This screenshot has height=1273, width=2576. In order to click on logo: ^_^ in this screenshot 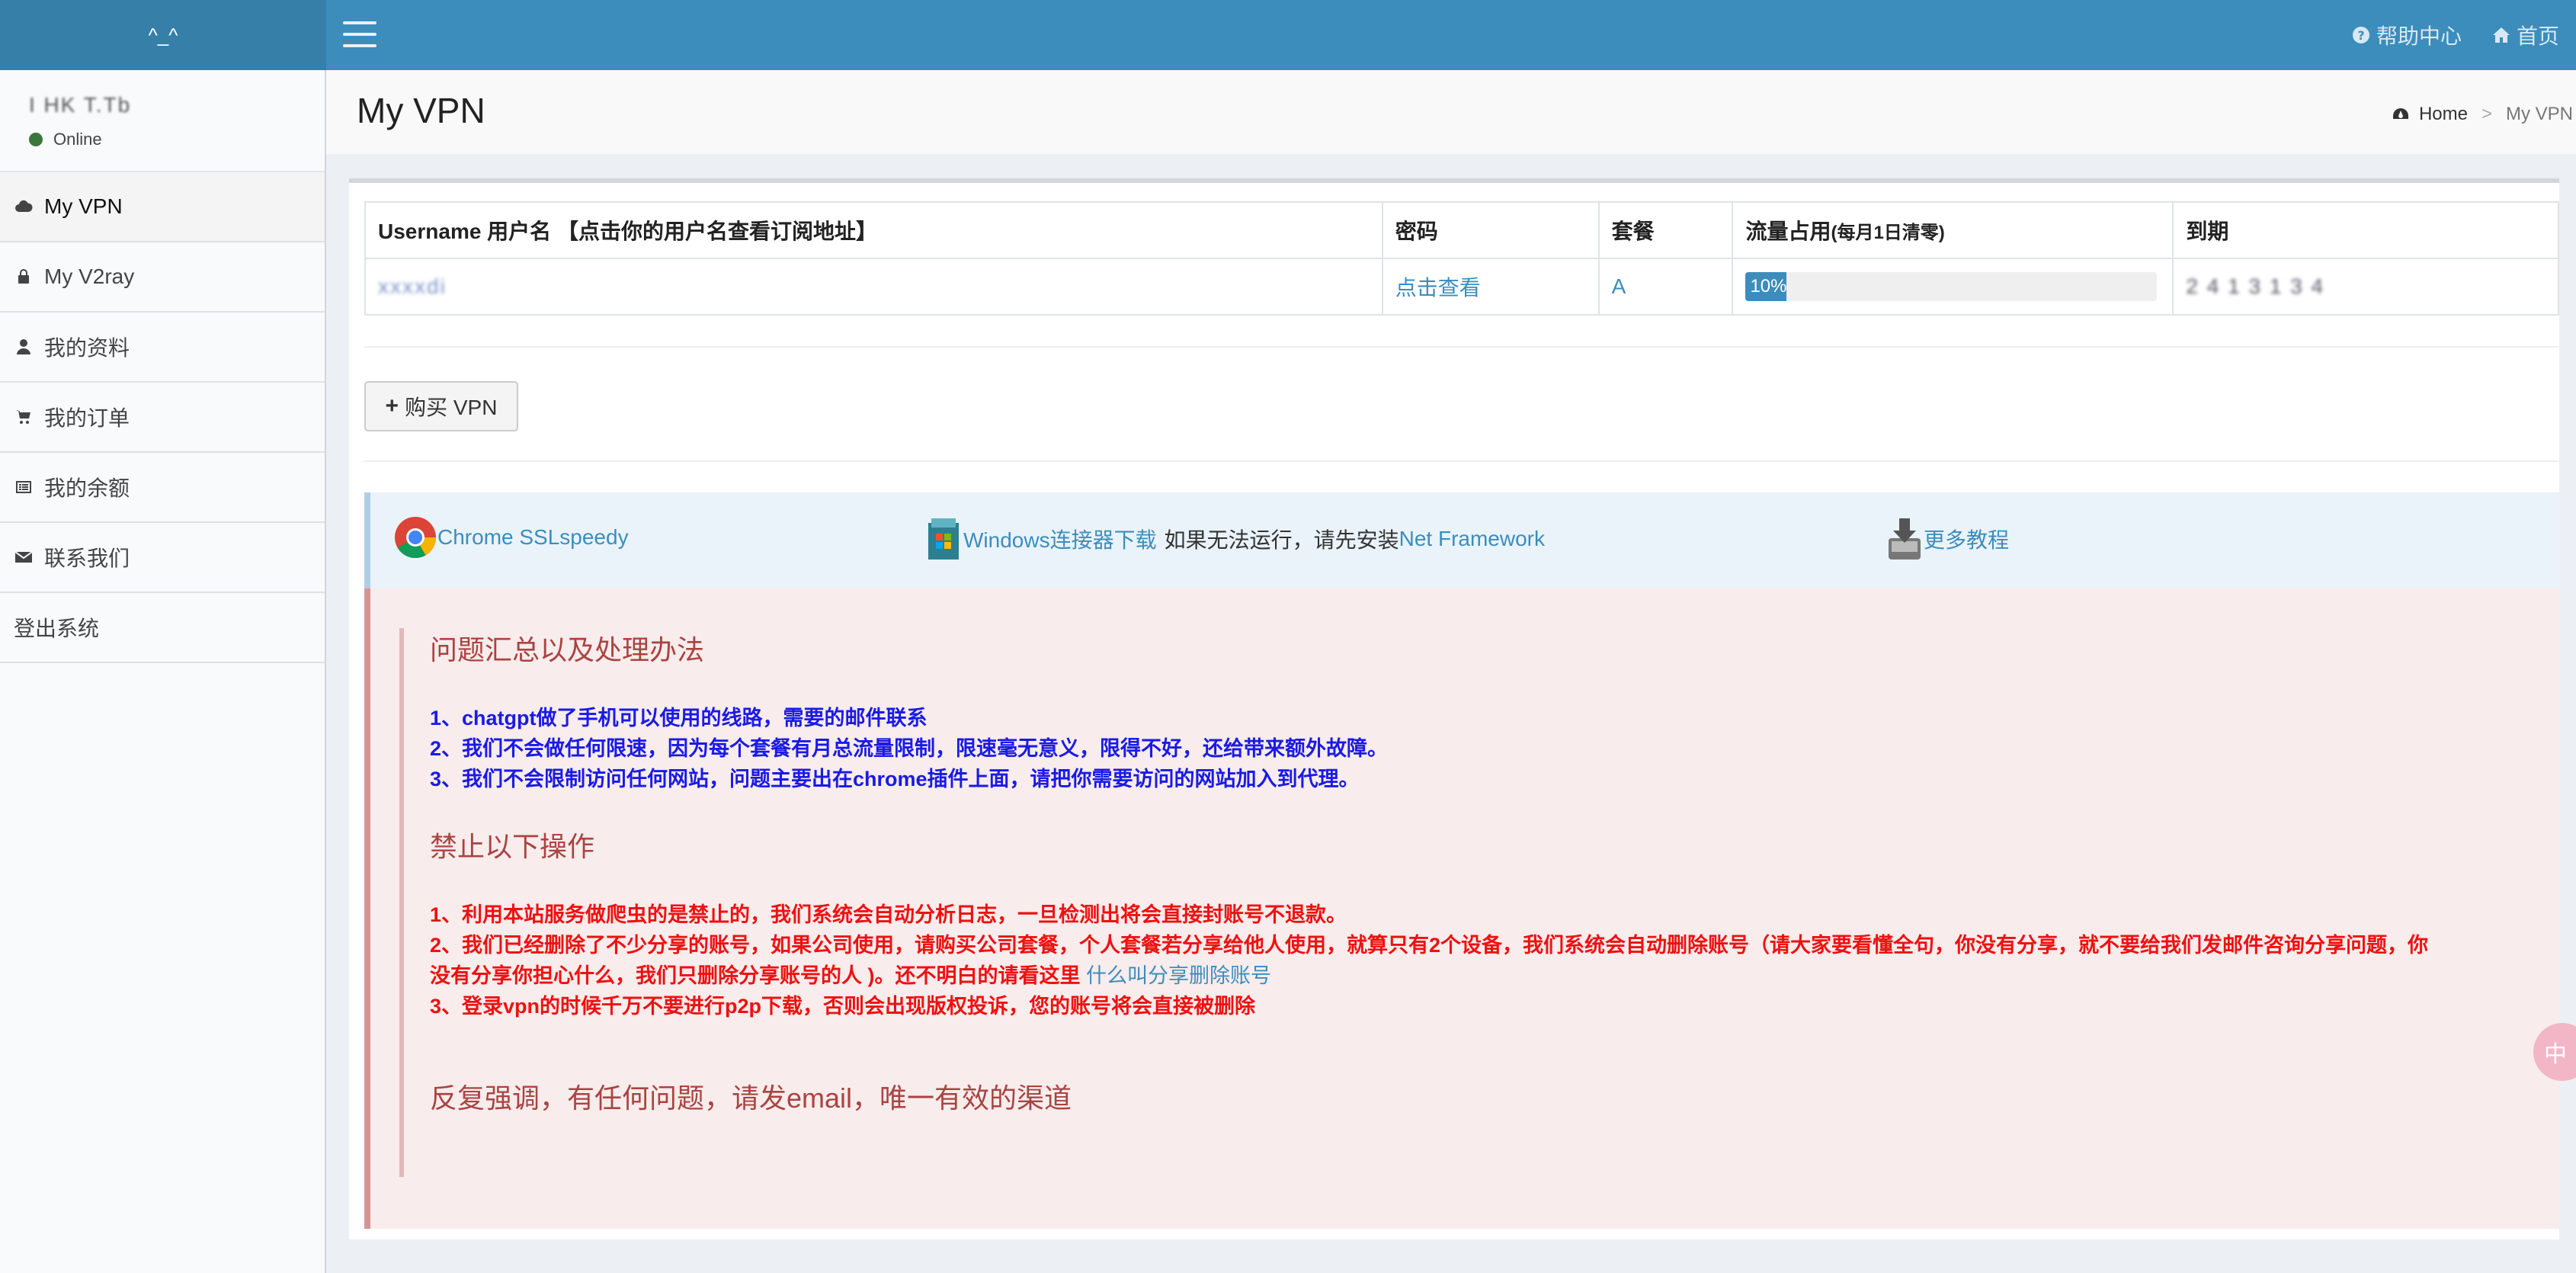, I will do `click(163, 35)`.